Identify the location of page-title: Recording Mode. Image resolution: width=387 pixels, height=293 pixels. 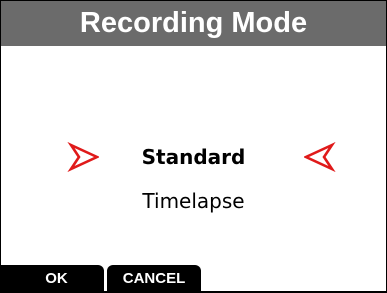
(193, 23).